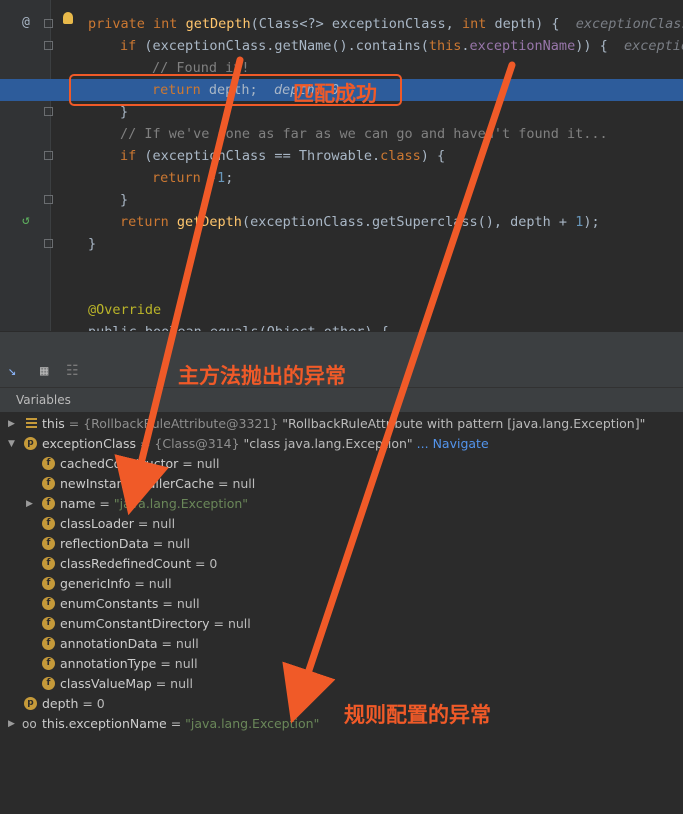 The width and height of the screenshot is (683, 814). I want to click on code-text: public boolean equals(Object other) {, so click(238, 326).